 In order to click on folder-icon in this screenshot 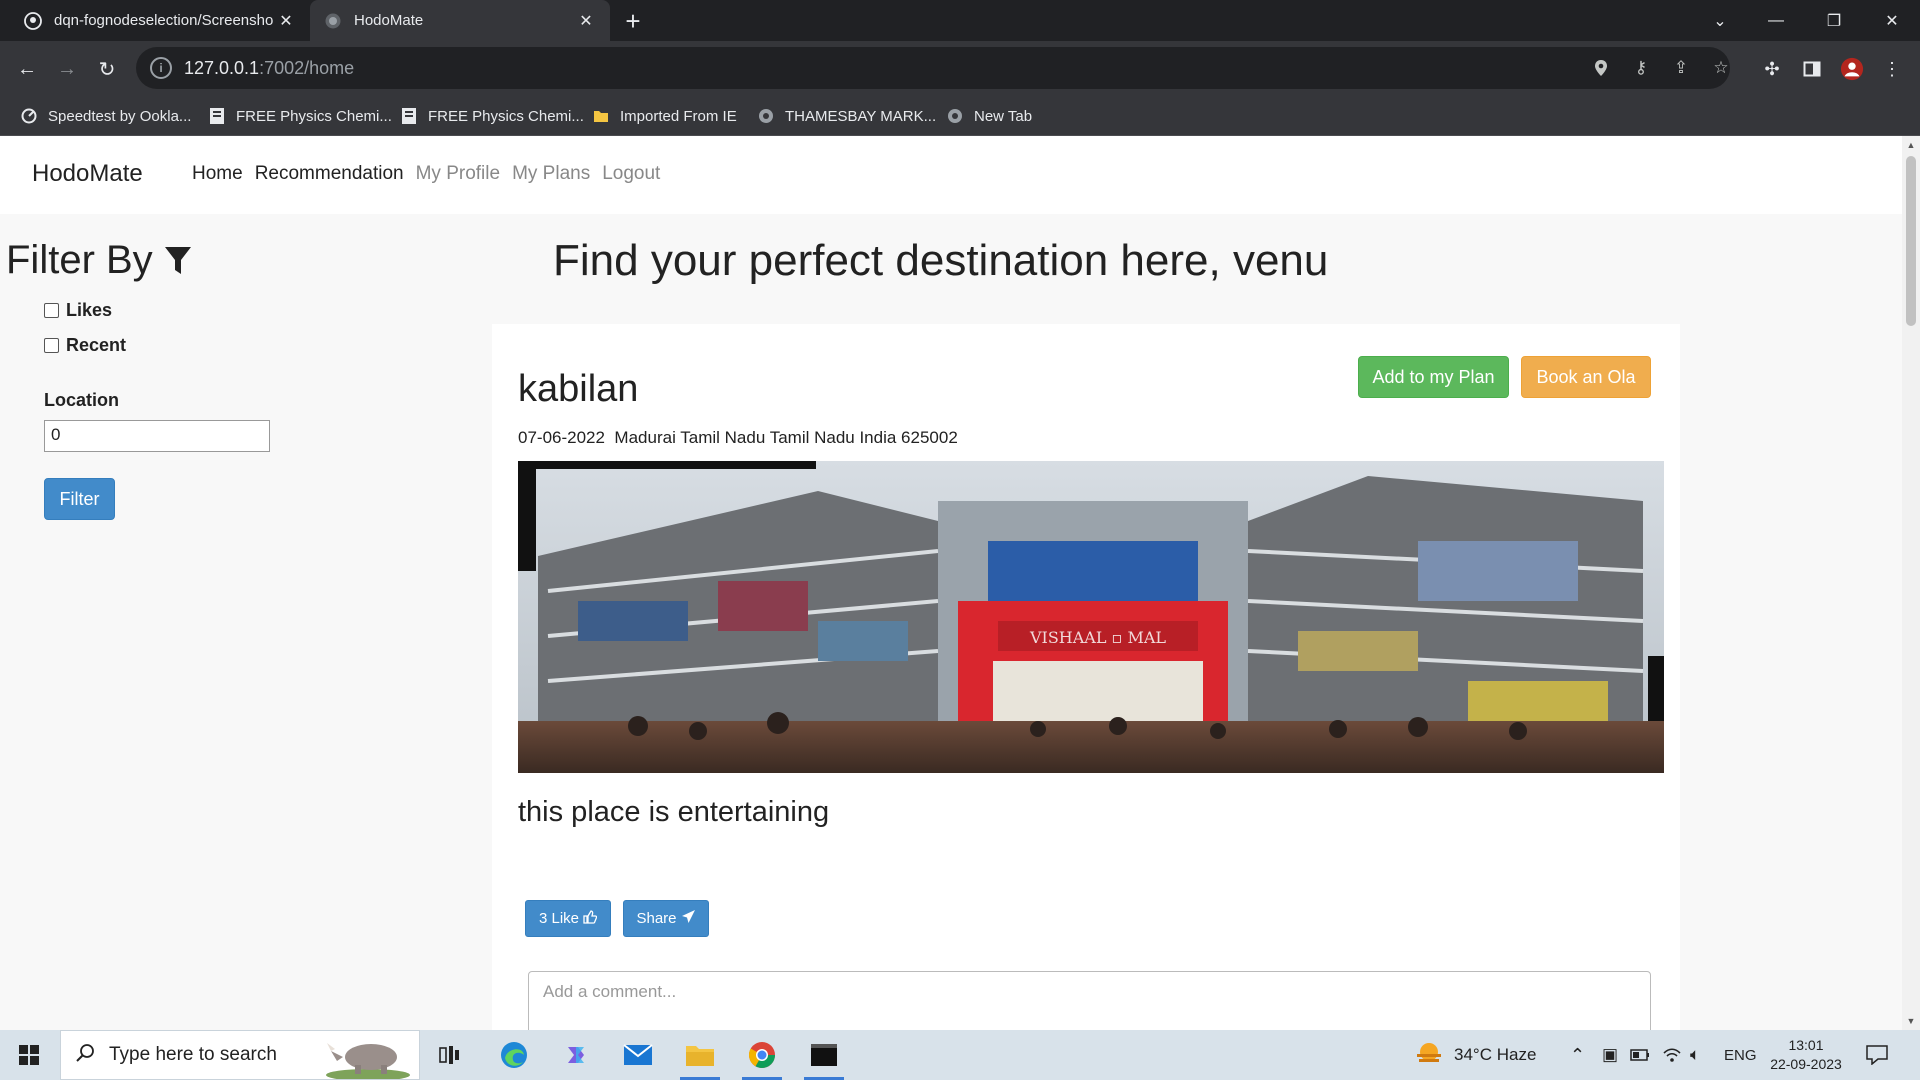, I will do `click(601, 116)`.